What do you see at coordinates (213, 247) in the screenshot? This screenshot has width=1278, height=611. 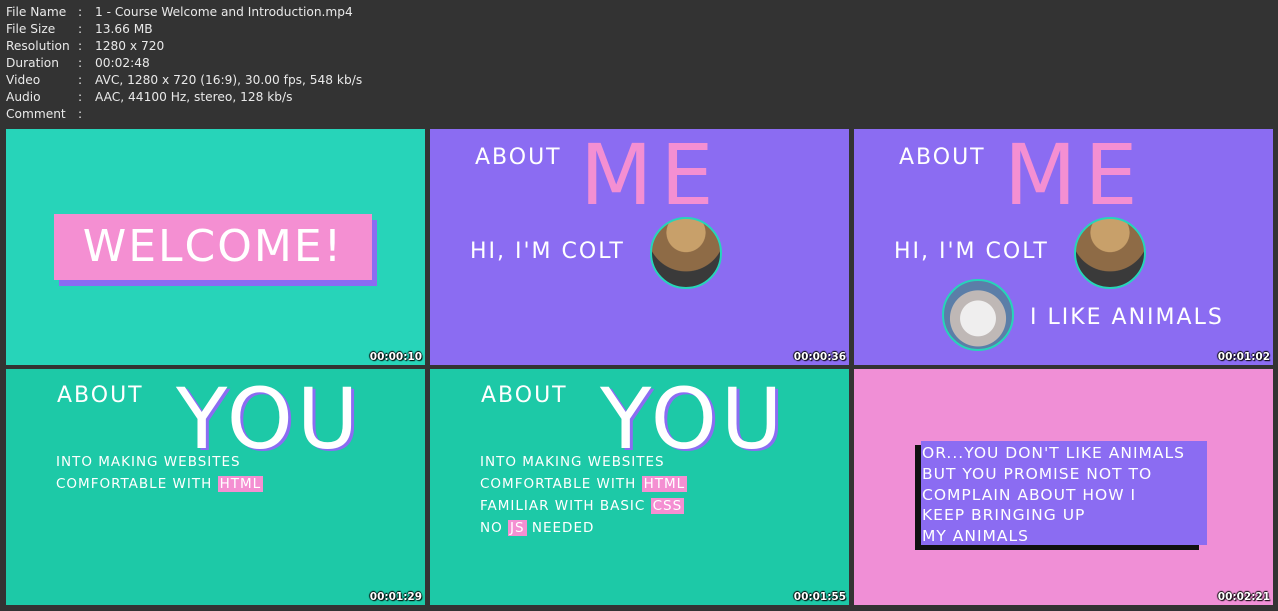 I see `welcome-text: WELCOME!` at bounding box center [213, 247].